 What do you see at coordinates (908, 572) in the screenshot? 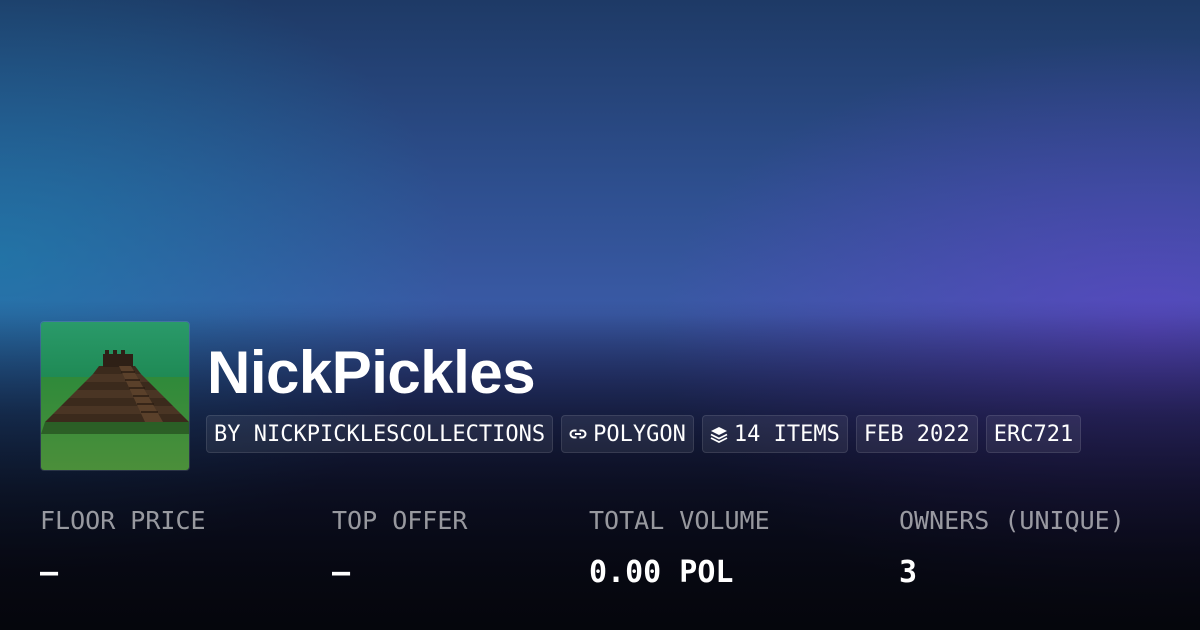
I see `stat-value: 3` at bounding box center [908, 572].